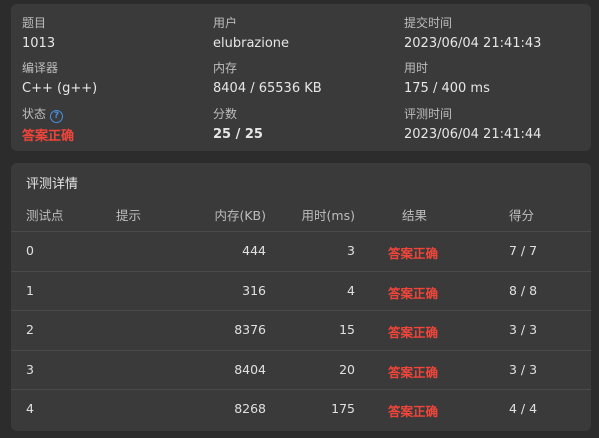  I want to click on score-label: 分数, so click(225, 114).